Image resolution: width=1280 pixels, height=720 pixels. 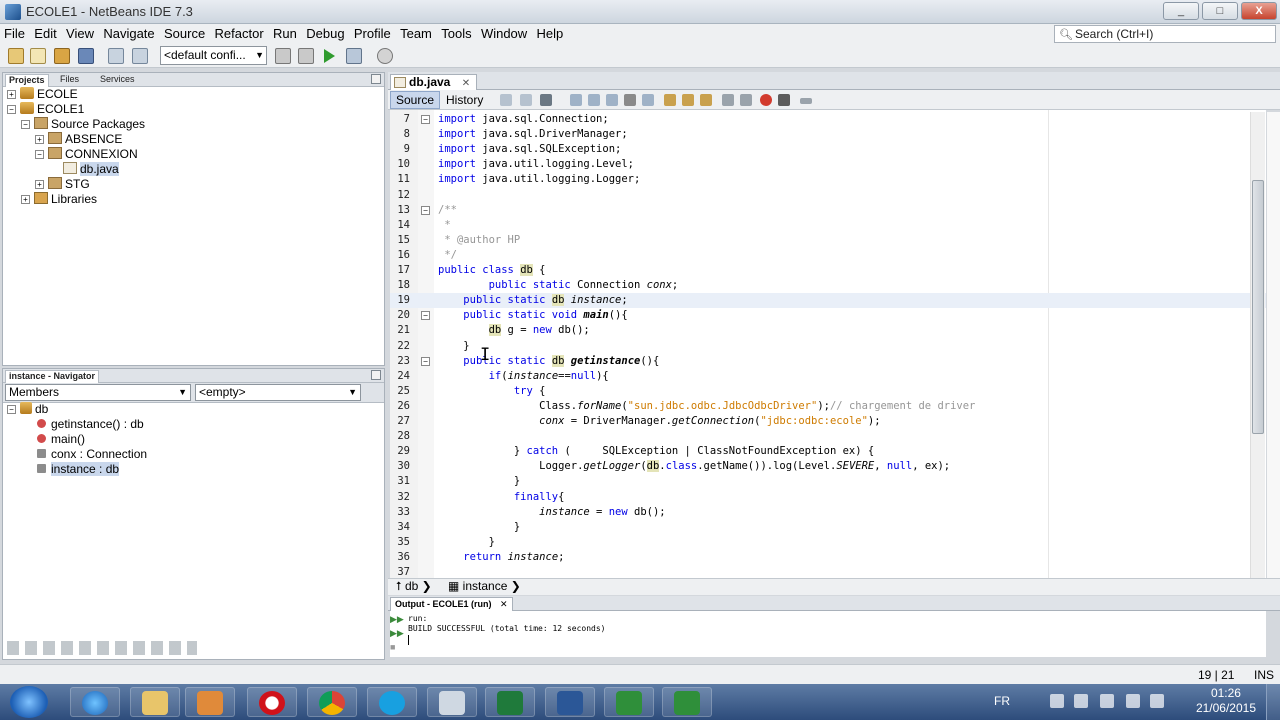 I want to click on breadcrumb-item-instance: ▦ instance ❯, so click(x=484, y=586).